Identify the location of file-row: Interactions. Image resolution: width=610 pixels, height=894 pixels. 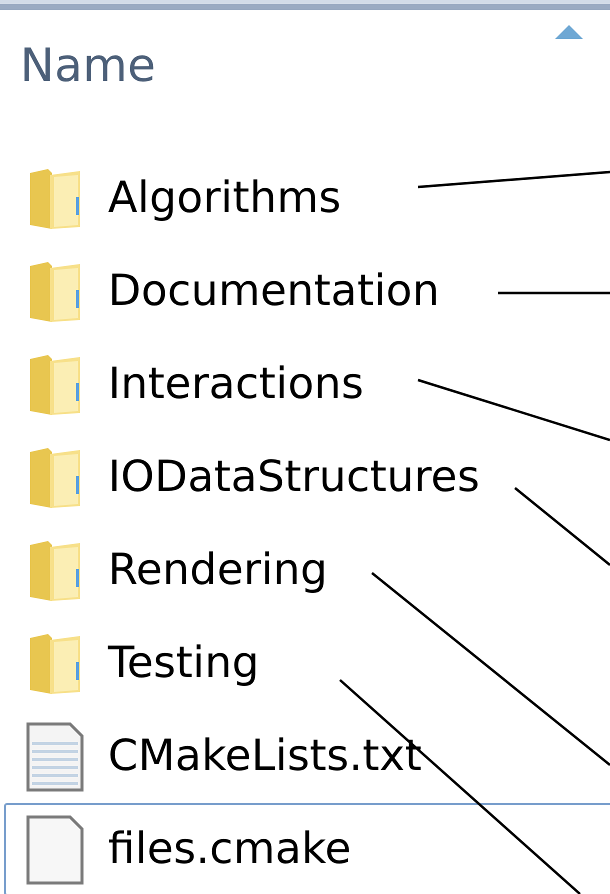
(305, 384).